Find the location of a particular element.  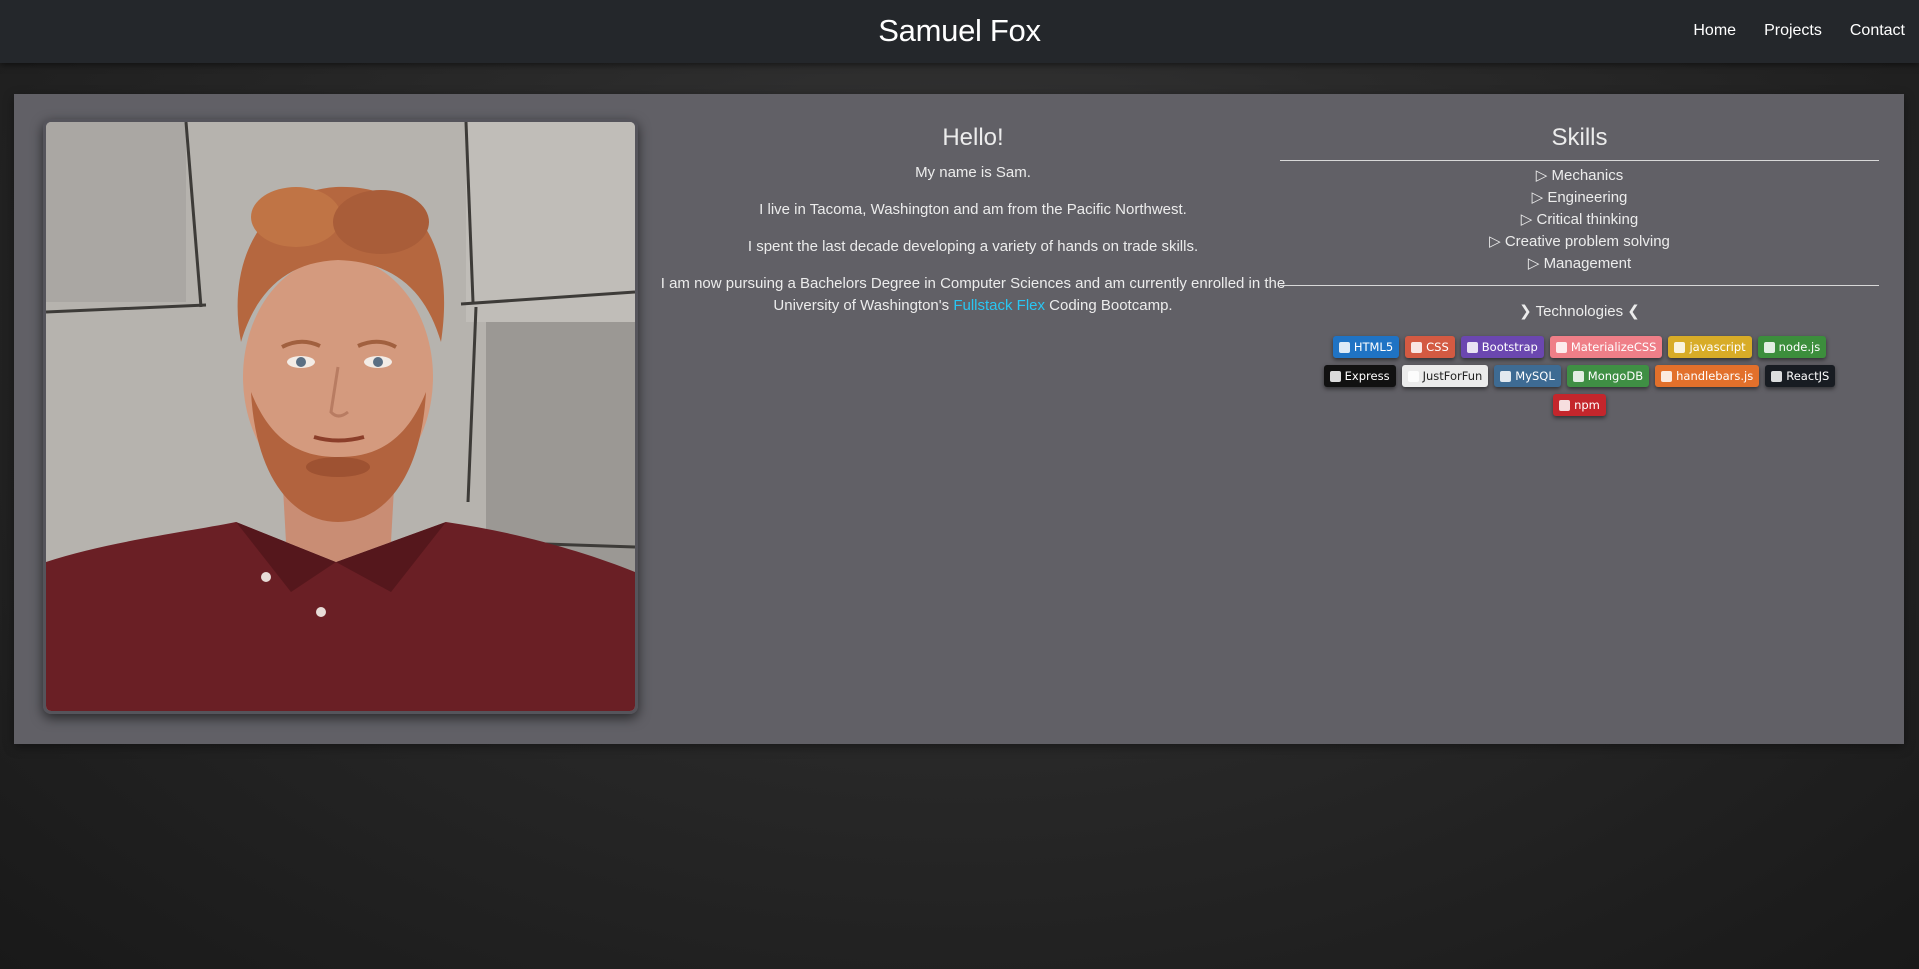

navbar: Samuel Fox Home Projects Contact is located at coordinates (959, 31).